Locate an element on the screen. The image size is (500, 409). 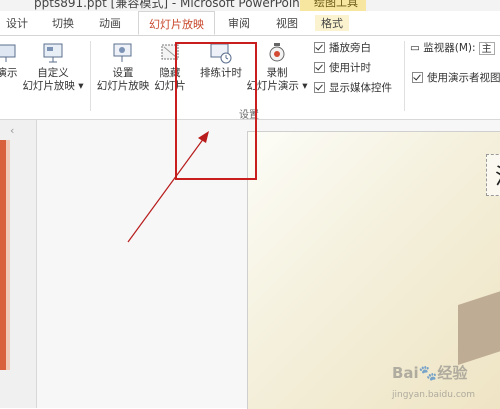
monitor-selector: ▭ 监视器(M): 主 is located at coordinates (452, 48).